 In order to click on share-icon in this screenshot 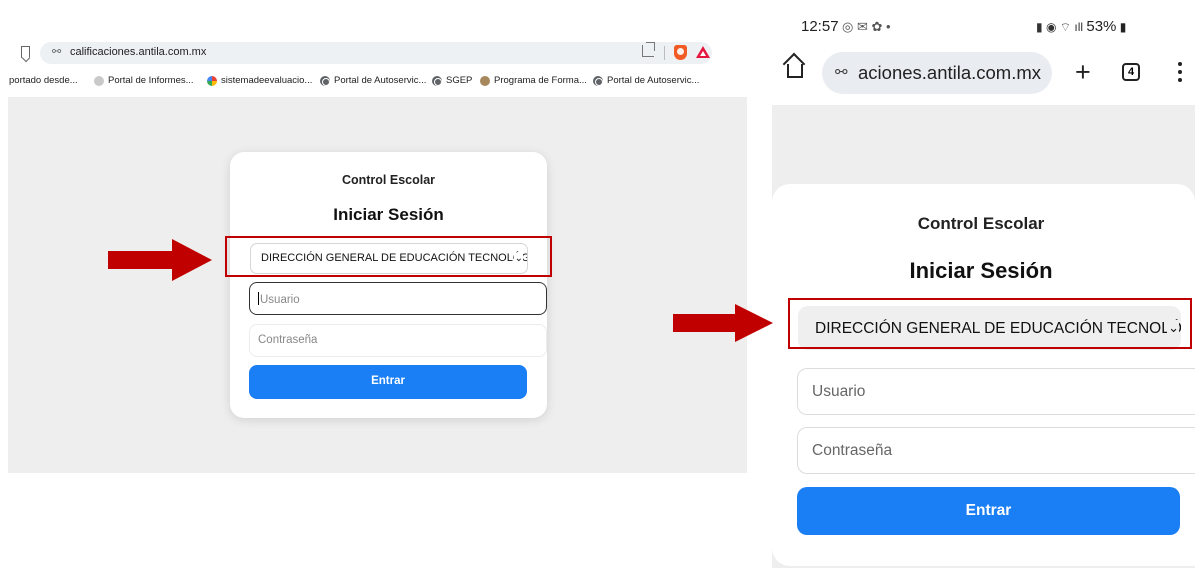, I will do `click(648, 49)`.